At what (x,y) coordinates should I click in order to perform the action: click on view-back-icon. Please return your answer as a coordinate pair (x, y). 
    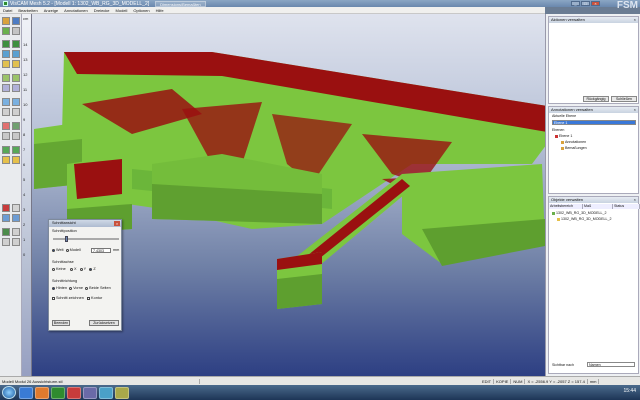
    Looking at the image, I should click on (16, 44).